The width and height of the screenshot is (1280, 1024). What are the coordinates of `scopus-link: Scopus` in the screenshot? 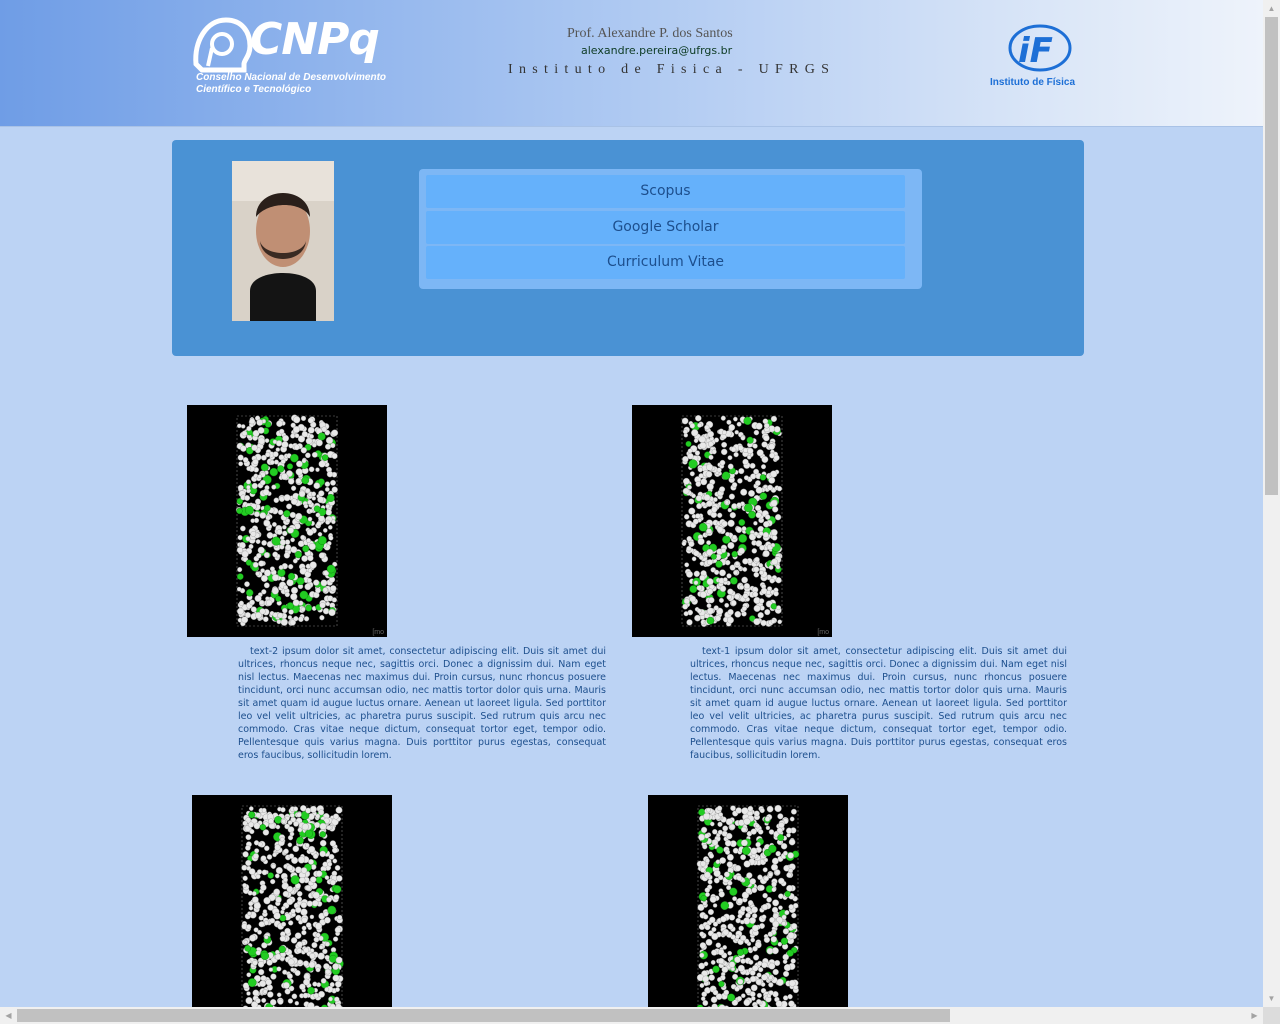 It's located at (665, 191).